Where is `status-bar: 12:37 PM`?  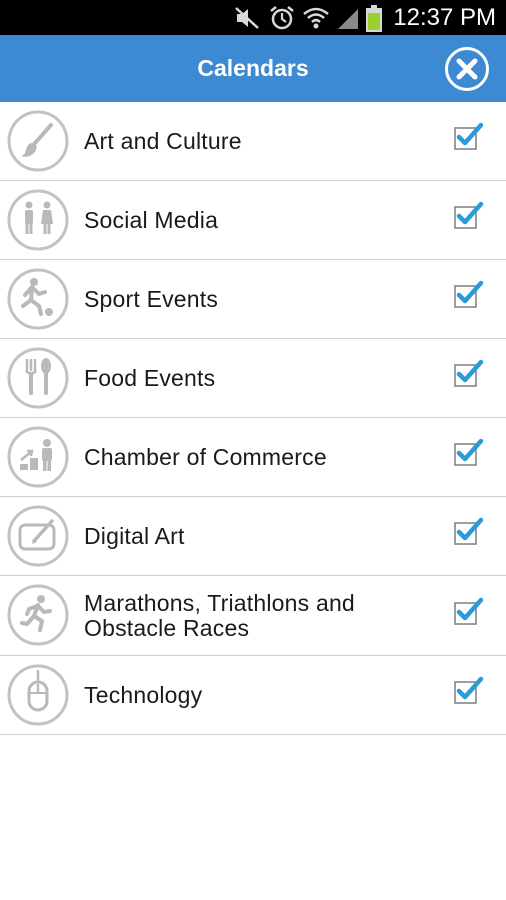 status-bar: 12:37 PM is located at coordinates (253, 17).